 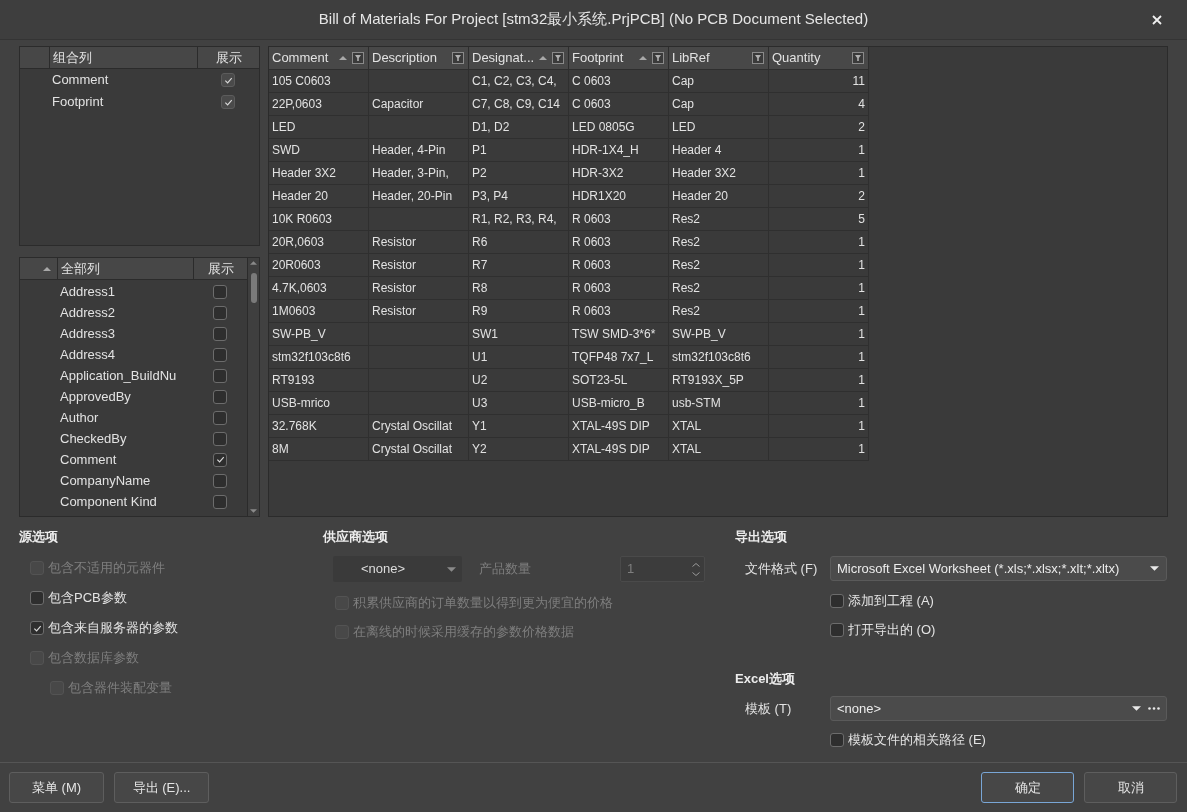 I want to click on column-header: Quantity, so click(x=819, y=58).